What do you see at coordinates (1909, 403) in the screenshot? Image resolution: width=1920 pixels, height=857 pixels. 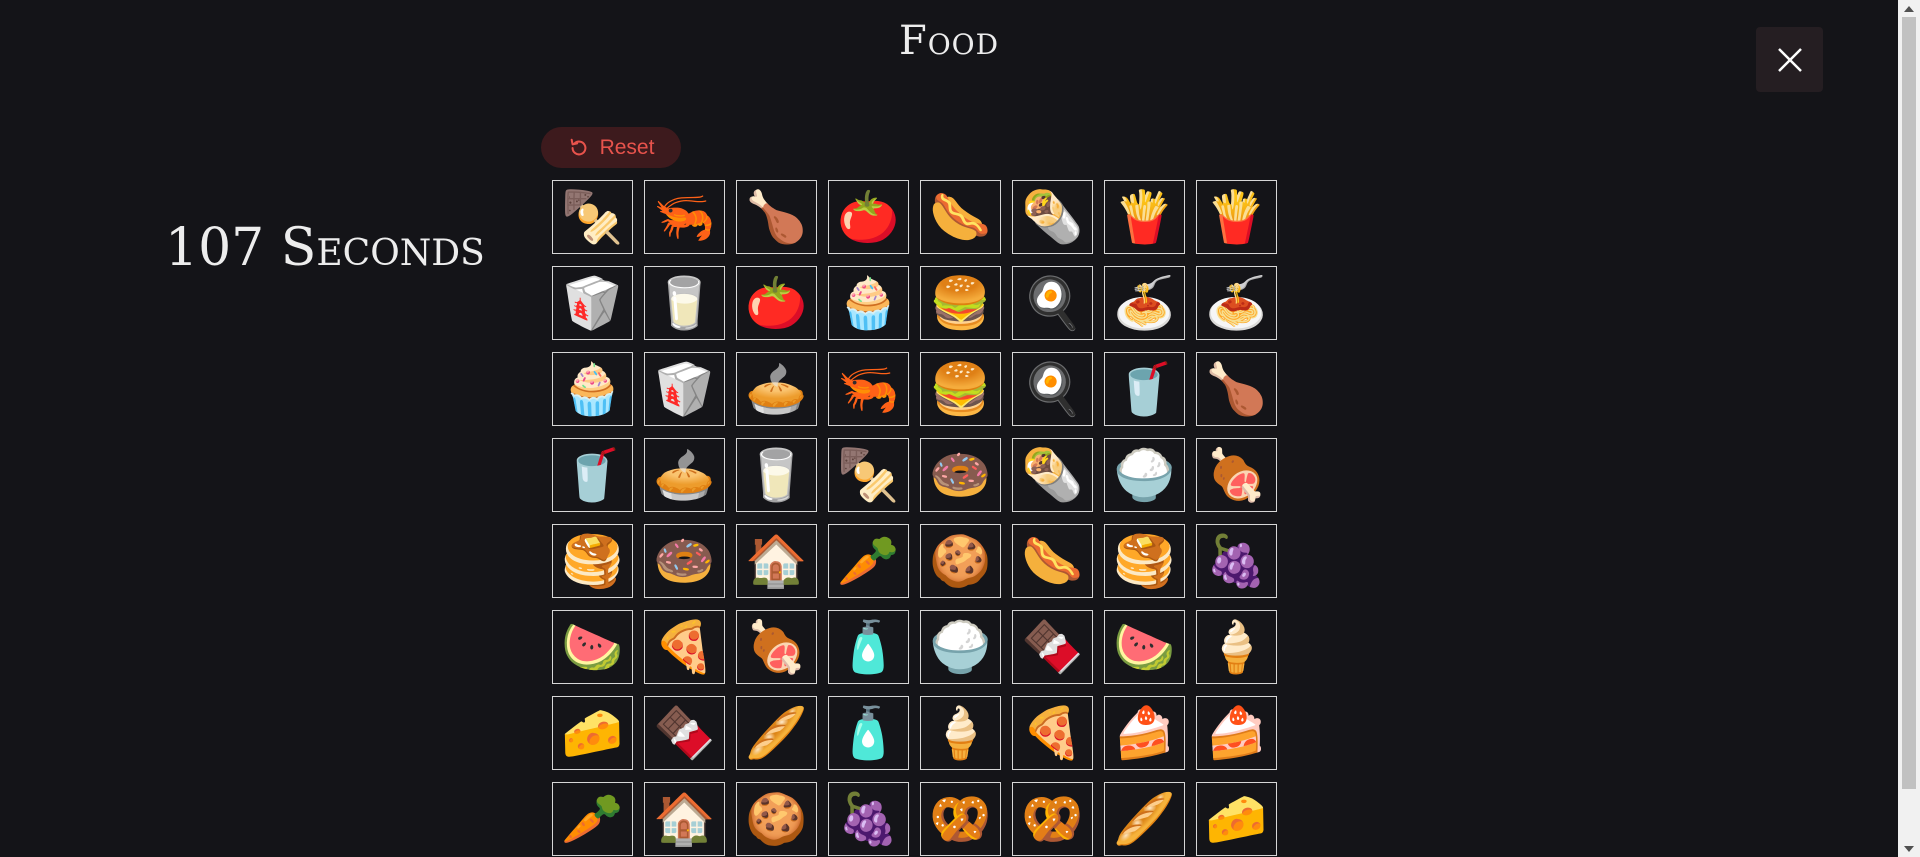 I see `scroll-thumb` at bounding box center [1909, 403].